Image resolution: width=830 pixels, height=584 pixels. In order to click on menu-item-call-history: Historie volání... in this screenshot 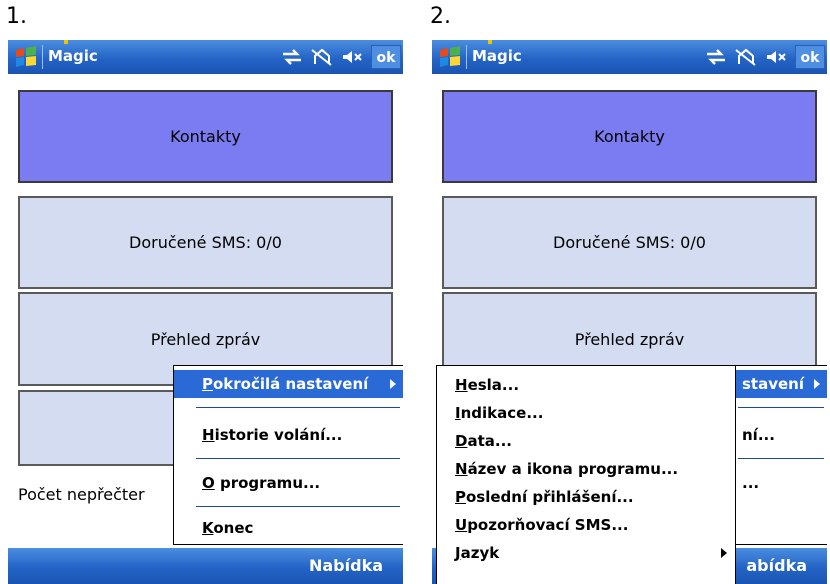, I will do `click(288, 435)`.